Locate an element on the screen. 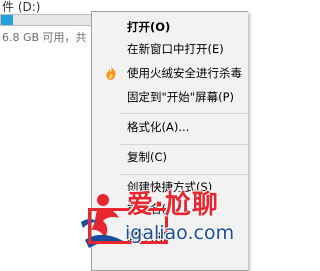 Image resolution: width=320 pixels, height=271 pixels. menu-item-rename: 重命名(M) is located at coordinates (170, 209).